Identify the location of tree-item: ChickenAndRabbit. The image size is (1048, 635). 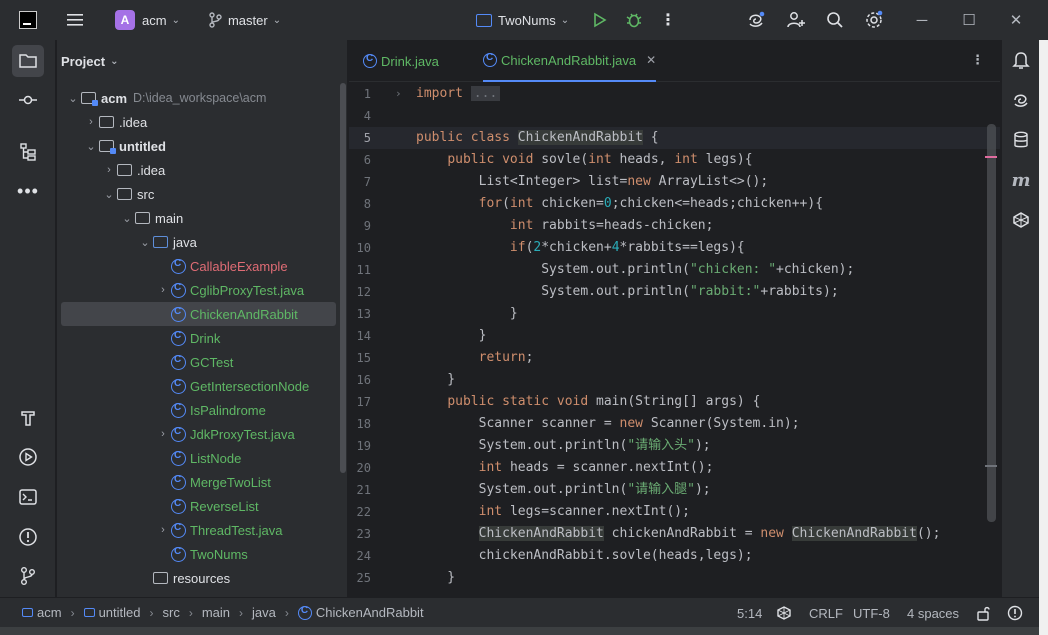
(198, 314).